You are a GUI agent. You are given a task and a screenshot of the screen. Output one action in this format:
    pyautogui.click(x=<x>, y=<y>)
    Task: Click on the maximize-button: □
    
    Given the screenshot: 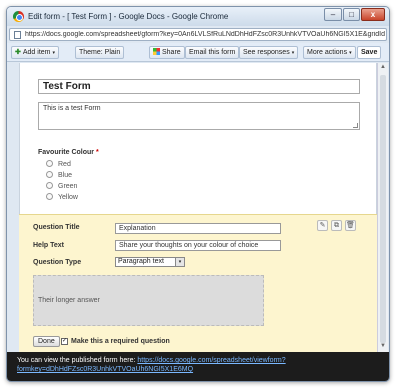 What is the action you would take?
    pyautogui.click(x=351, y=14)
    